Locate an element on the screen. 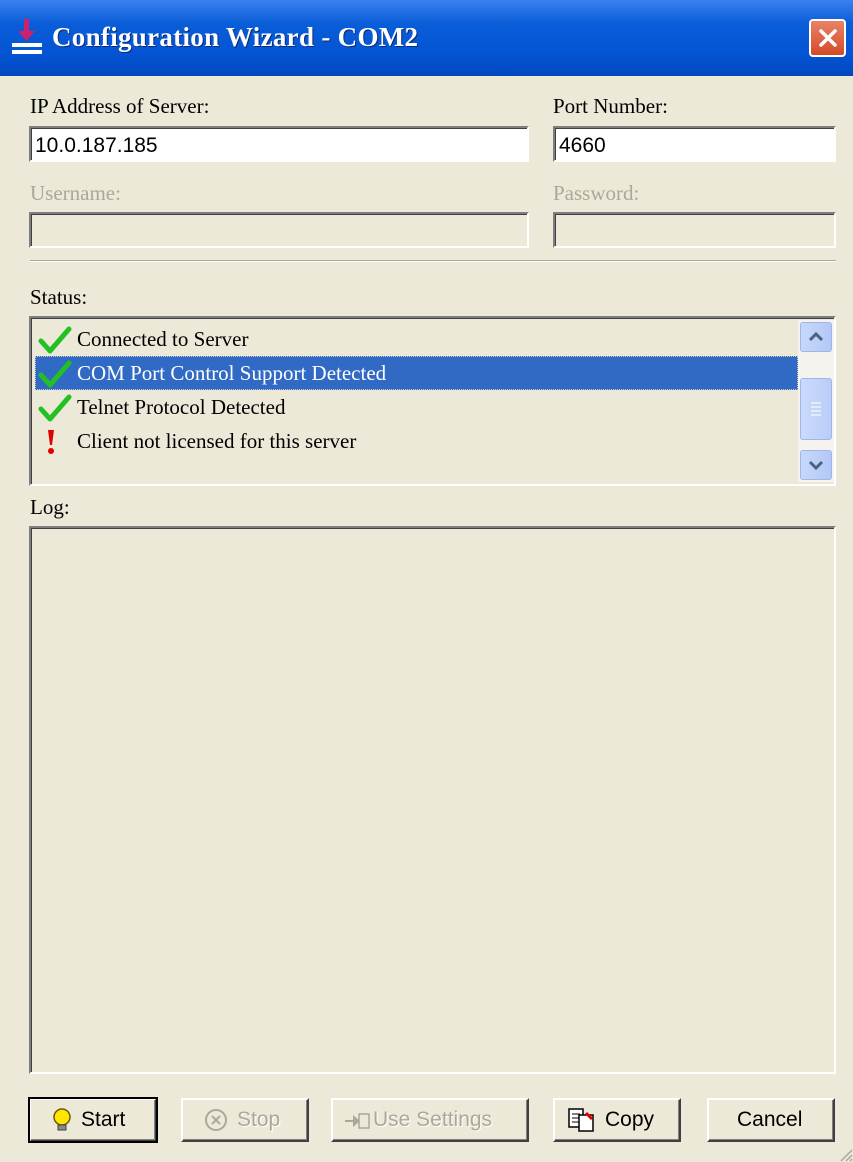 The height and width of the screenshot is (1162, 853). stop-icon is located at coordinates (216, 1120).